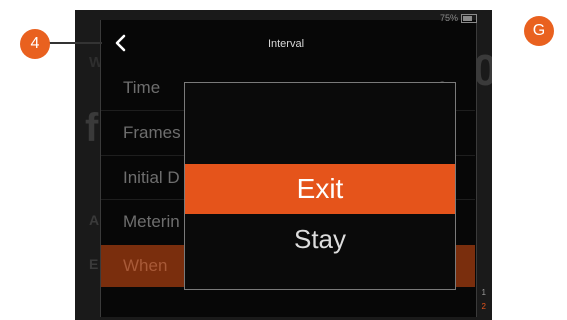 The height and width of the screenshot is (320, 567). I want to click on menu-row-label: Frames, so click(152, 132).